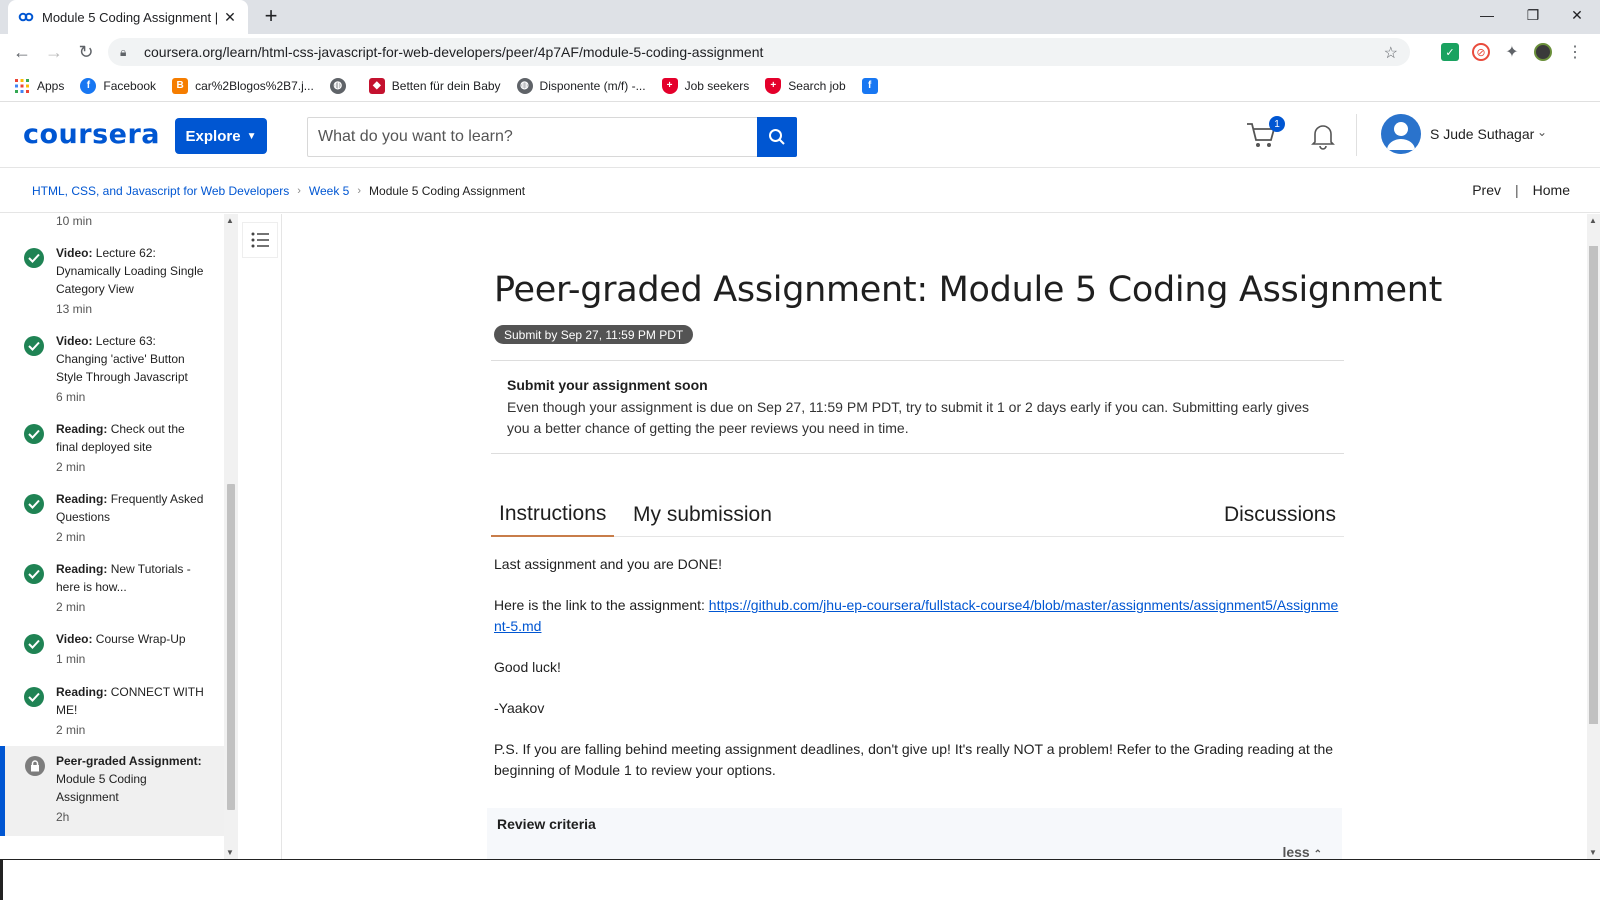  I want to click on tab-my-submission: My submission, so click(702, 514).